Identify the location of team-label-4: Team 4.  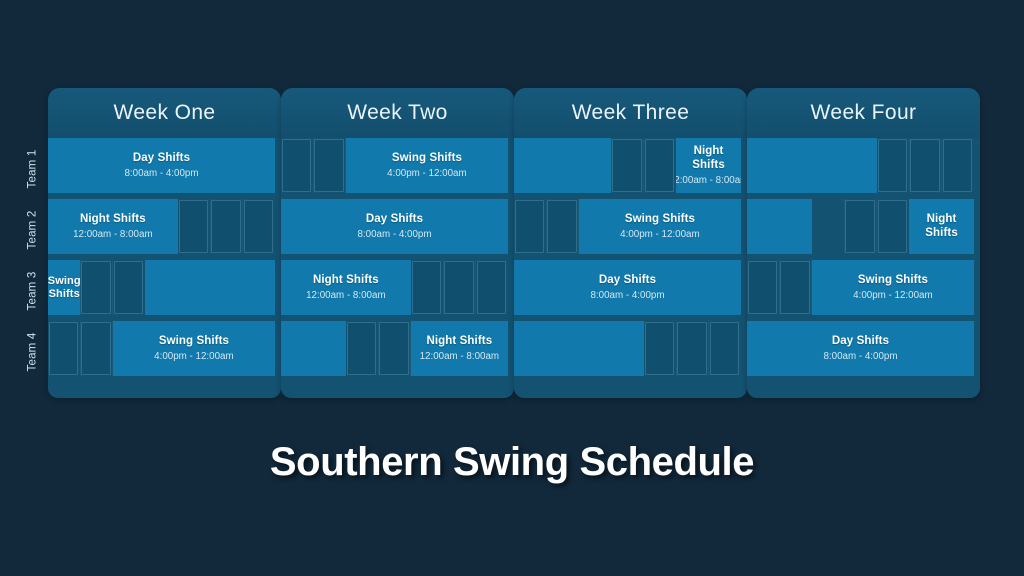
(32, 351).